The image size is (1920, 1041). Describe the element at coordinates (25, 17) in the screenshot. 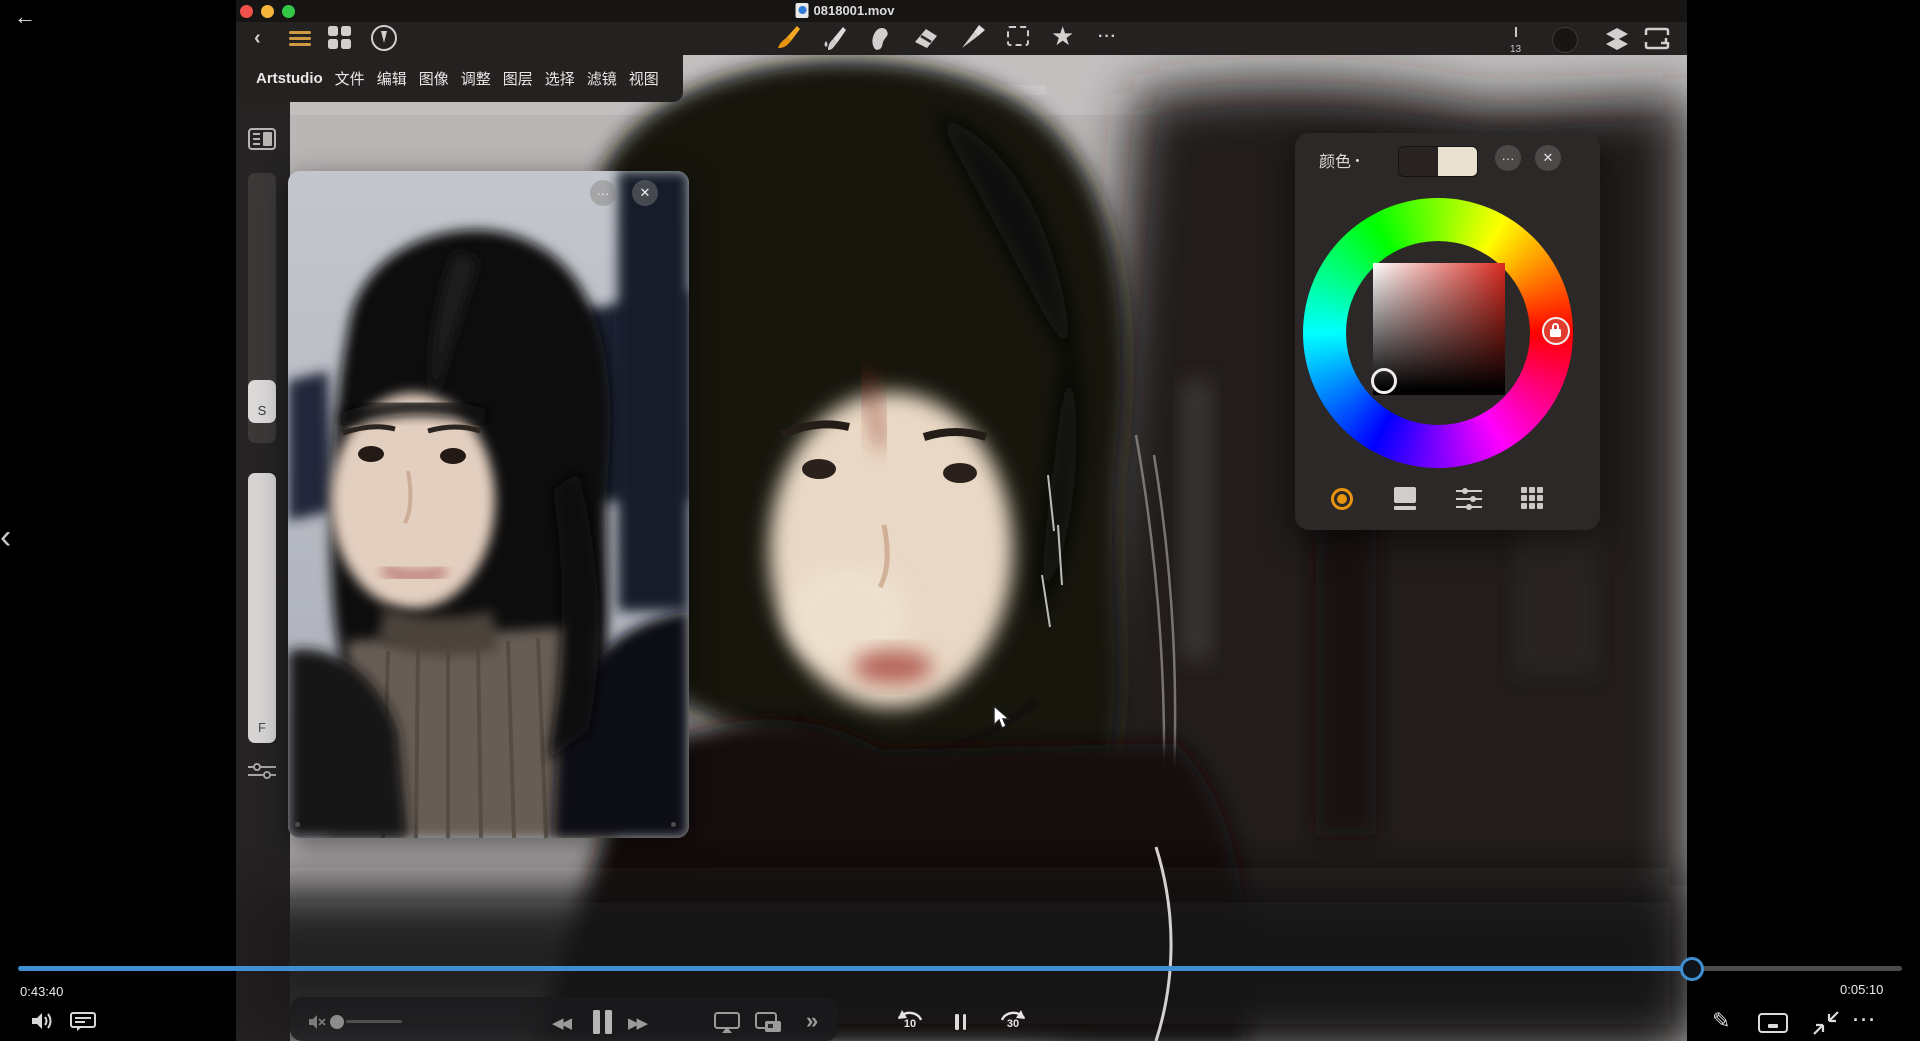

I see `player-back-button: ←` at that location.